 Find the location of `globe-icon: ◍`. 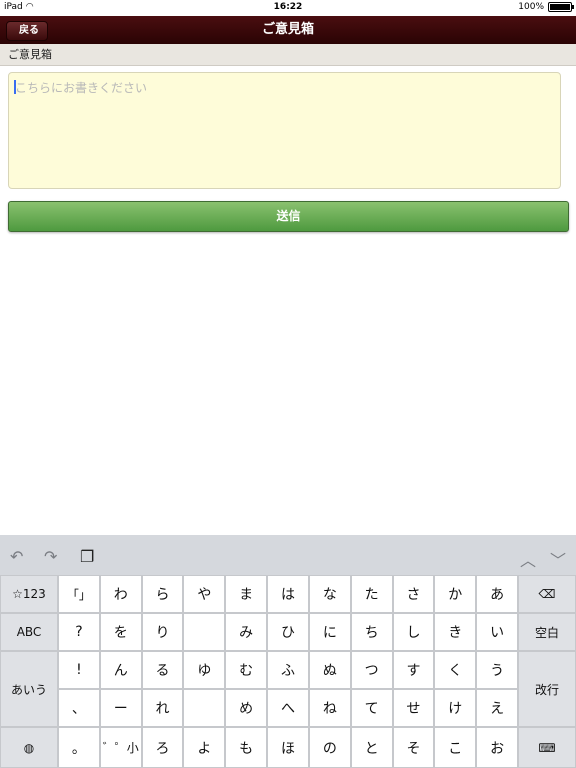

globe-icon: ◍ is located at coordinates (29, 747).